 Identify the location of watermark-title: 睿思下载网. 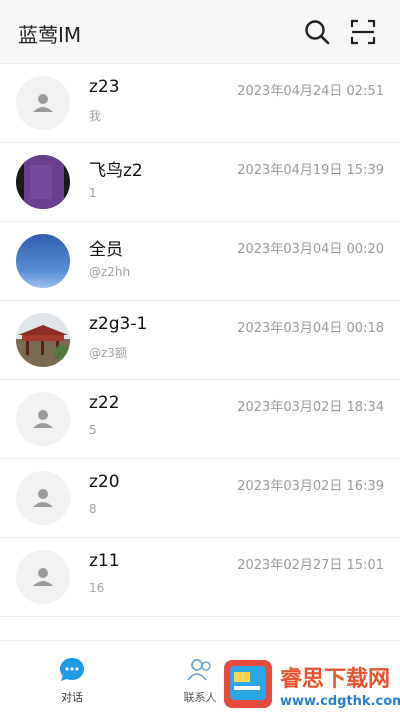
(335, 679).